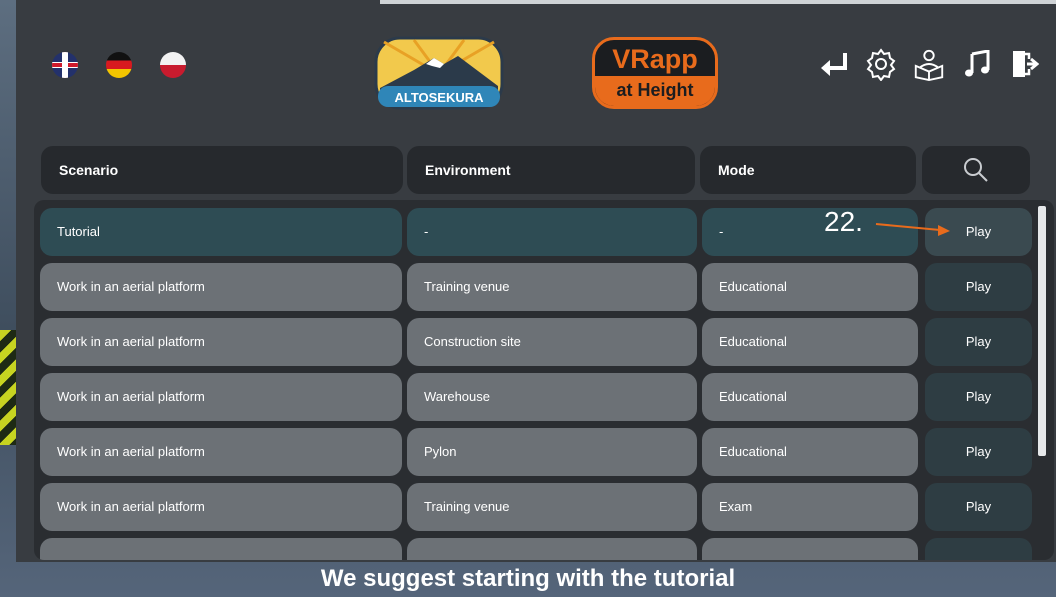 This screenshot has height=597, width=1056. What do you see at coordinates (978, 549) in the screenshot?
I see `play-button` at bounding box center [978, 549].